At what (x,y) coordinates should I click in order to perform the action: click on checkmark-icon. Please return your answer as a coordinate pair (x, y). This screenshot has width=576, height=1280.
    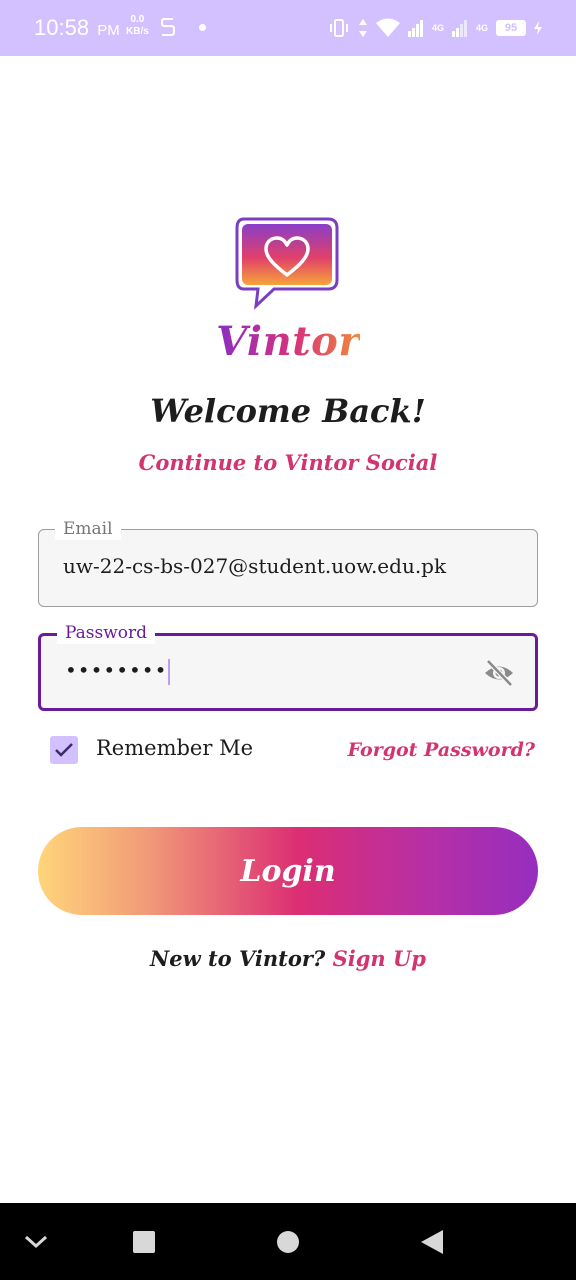
    Looking at the image, I should click on (64, 750).